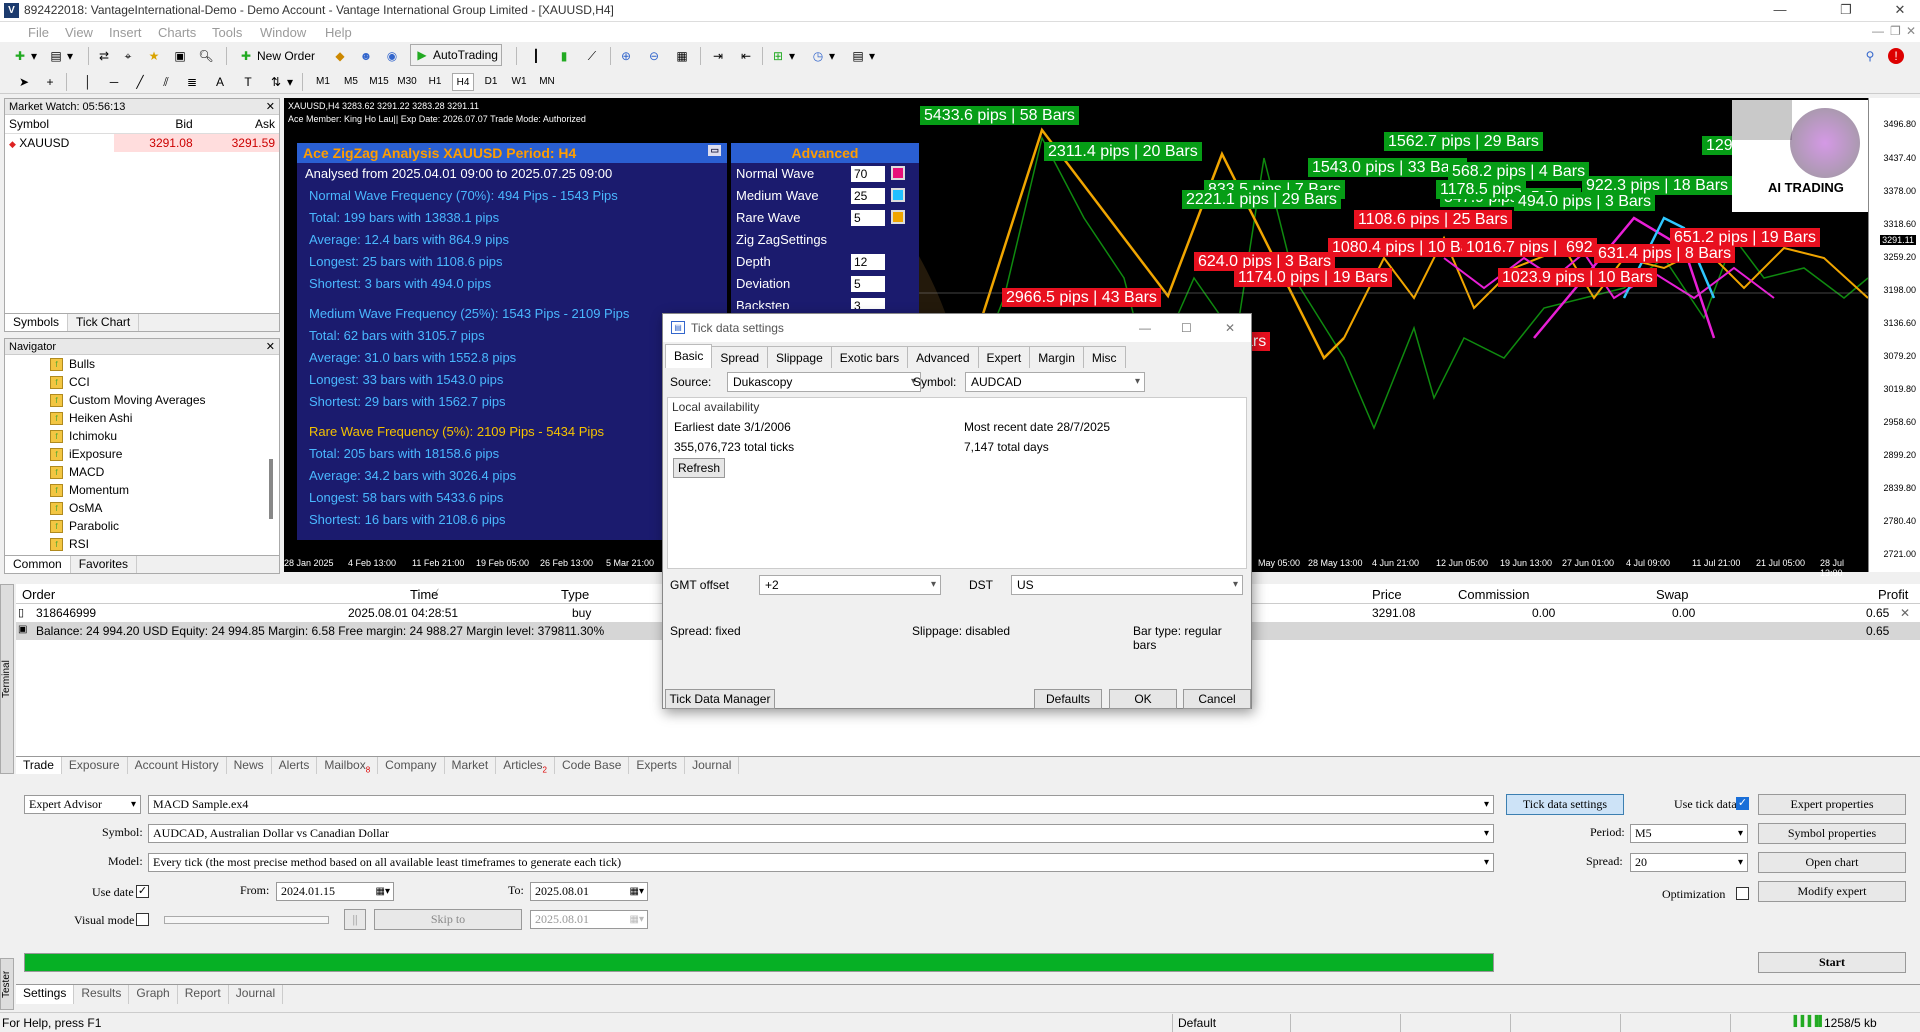 The height and width of the screenshot is (1032, 1920). I want to click on deviation-input: 5, so click(868, 284).